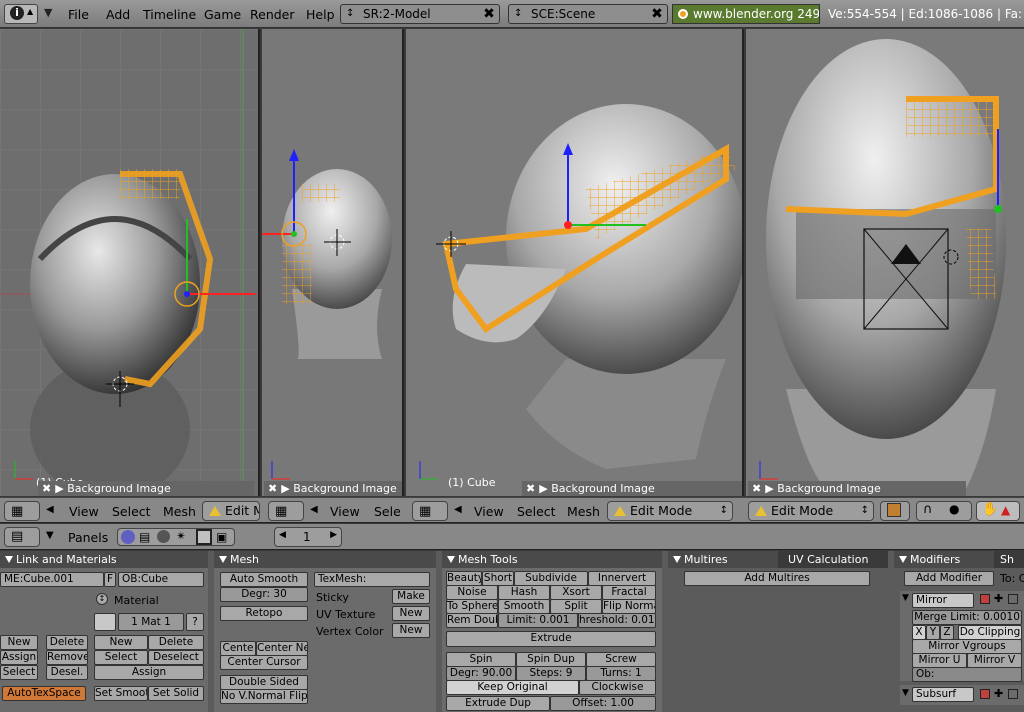  Describe the element at coordinates (617, 620) in the screenshot. I see `threshold-field: hreshold: 0.010` at that location.